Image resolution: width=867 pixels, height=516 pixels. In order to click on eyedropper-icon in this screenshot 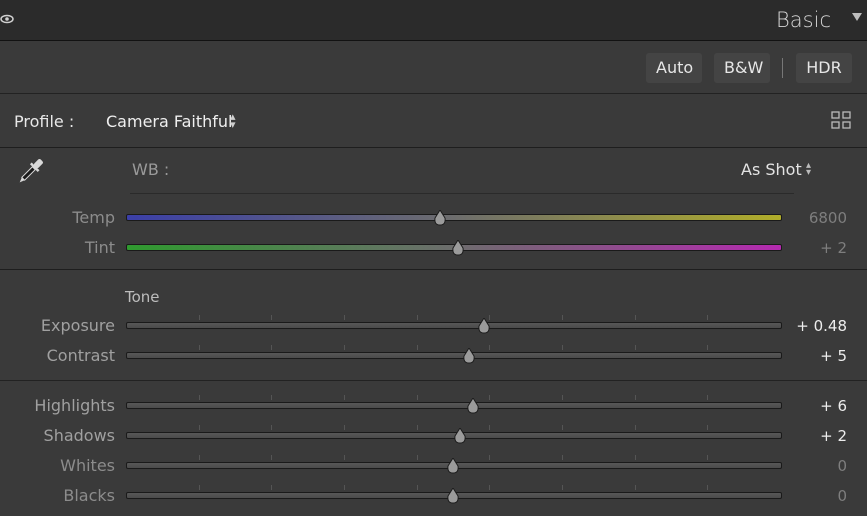, I will do `click(31, 171)`.